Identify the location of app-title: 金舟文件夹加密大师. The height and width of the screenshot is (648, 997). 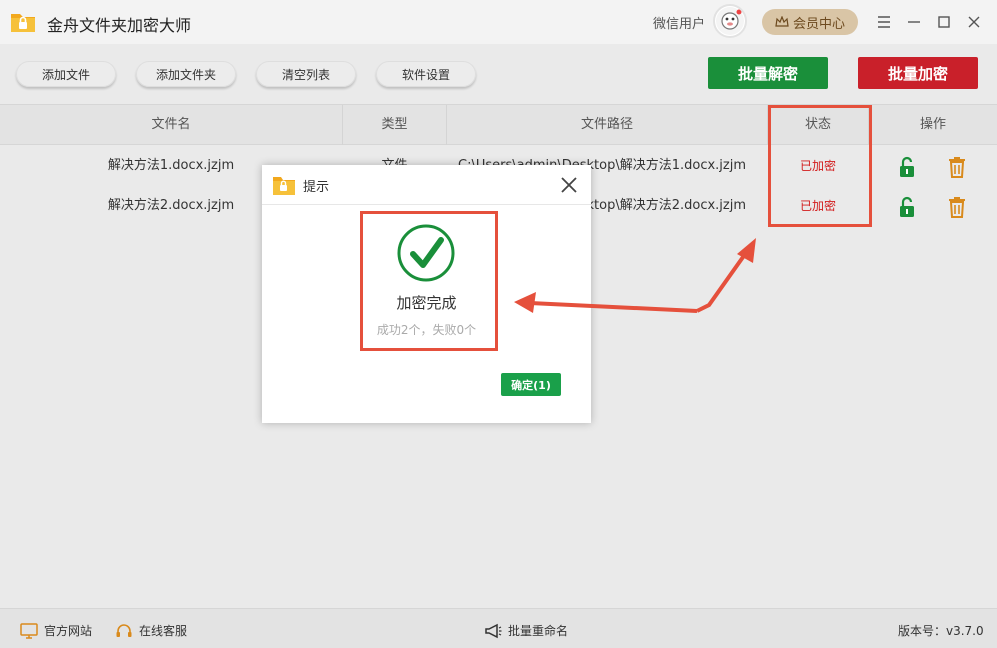
(119, 25).